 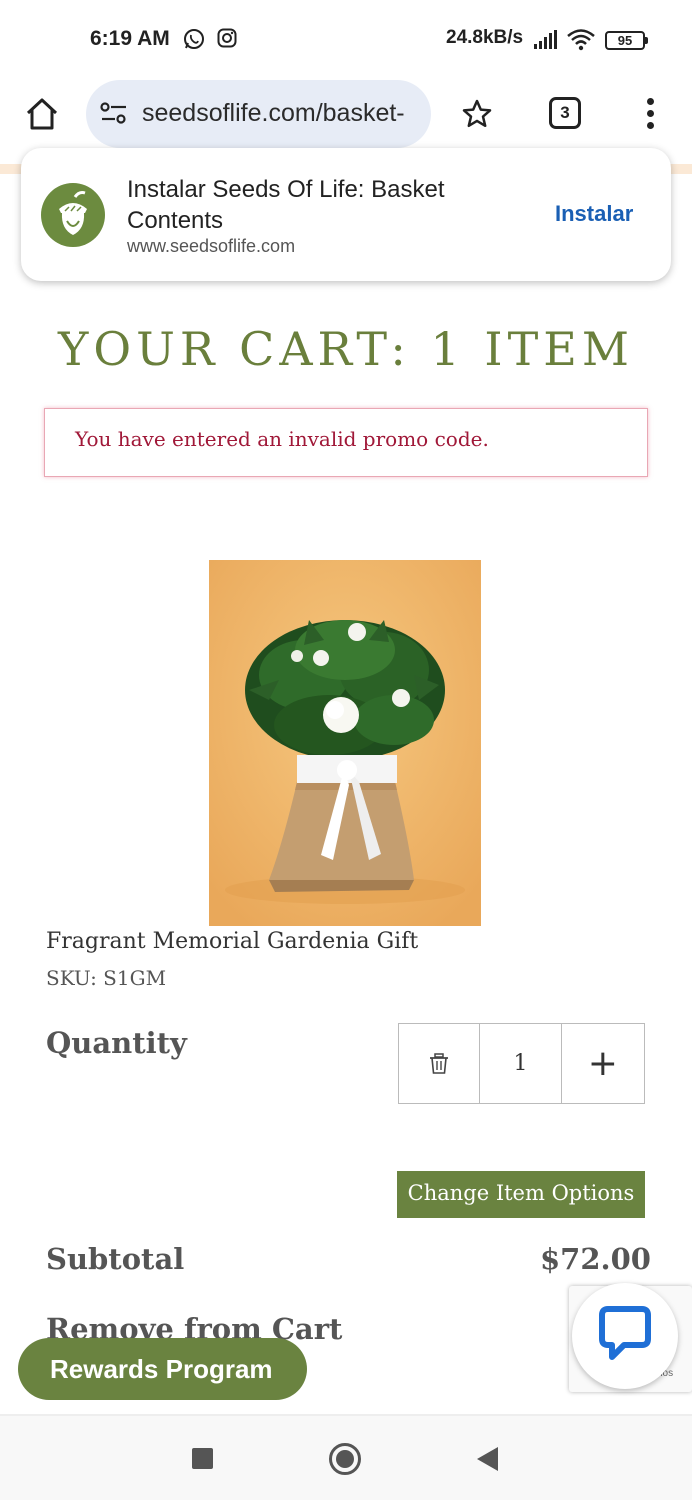 What do you see at coordinates (521, 1194) in the screenshot?
I see `change-item-options-button: Change Item Options` at bounding box center [521, 1194].